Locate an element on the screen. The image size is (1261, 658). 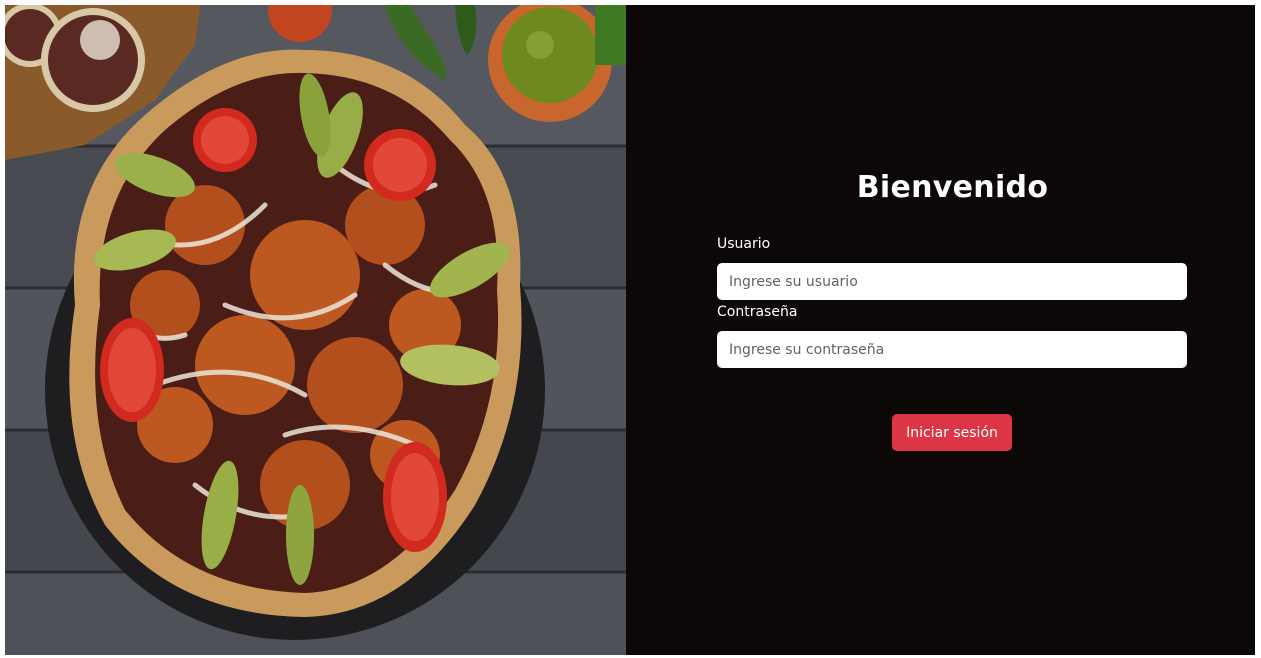
password-input is located at coordinates (952, 349).